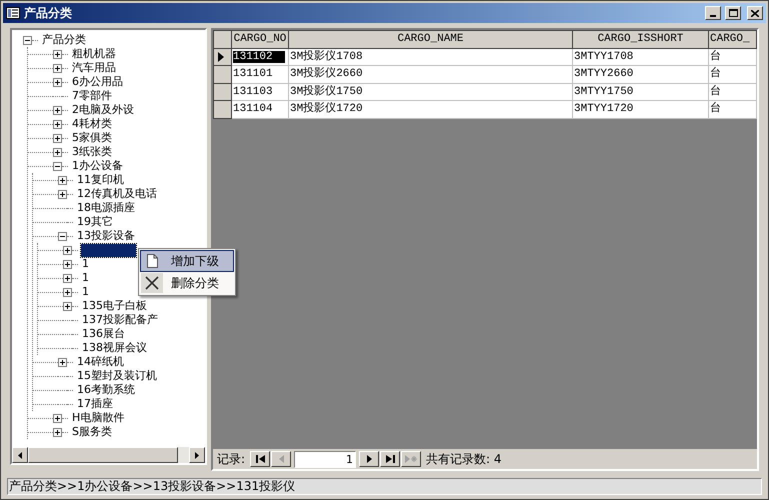 This screenshot has width=769, height=500. What do you see at coordinates (92, 432) in the screenshot?
I see `tree-node: S服务类` at bounding box center [92, 432].